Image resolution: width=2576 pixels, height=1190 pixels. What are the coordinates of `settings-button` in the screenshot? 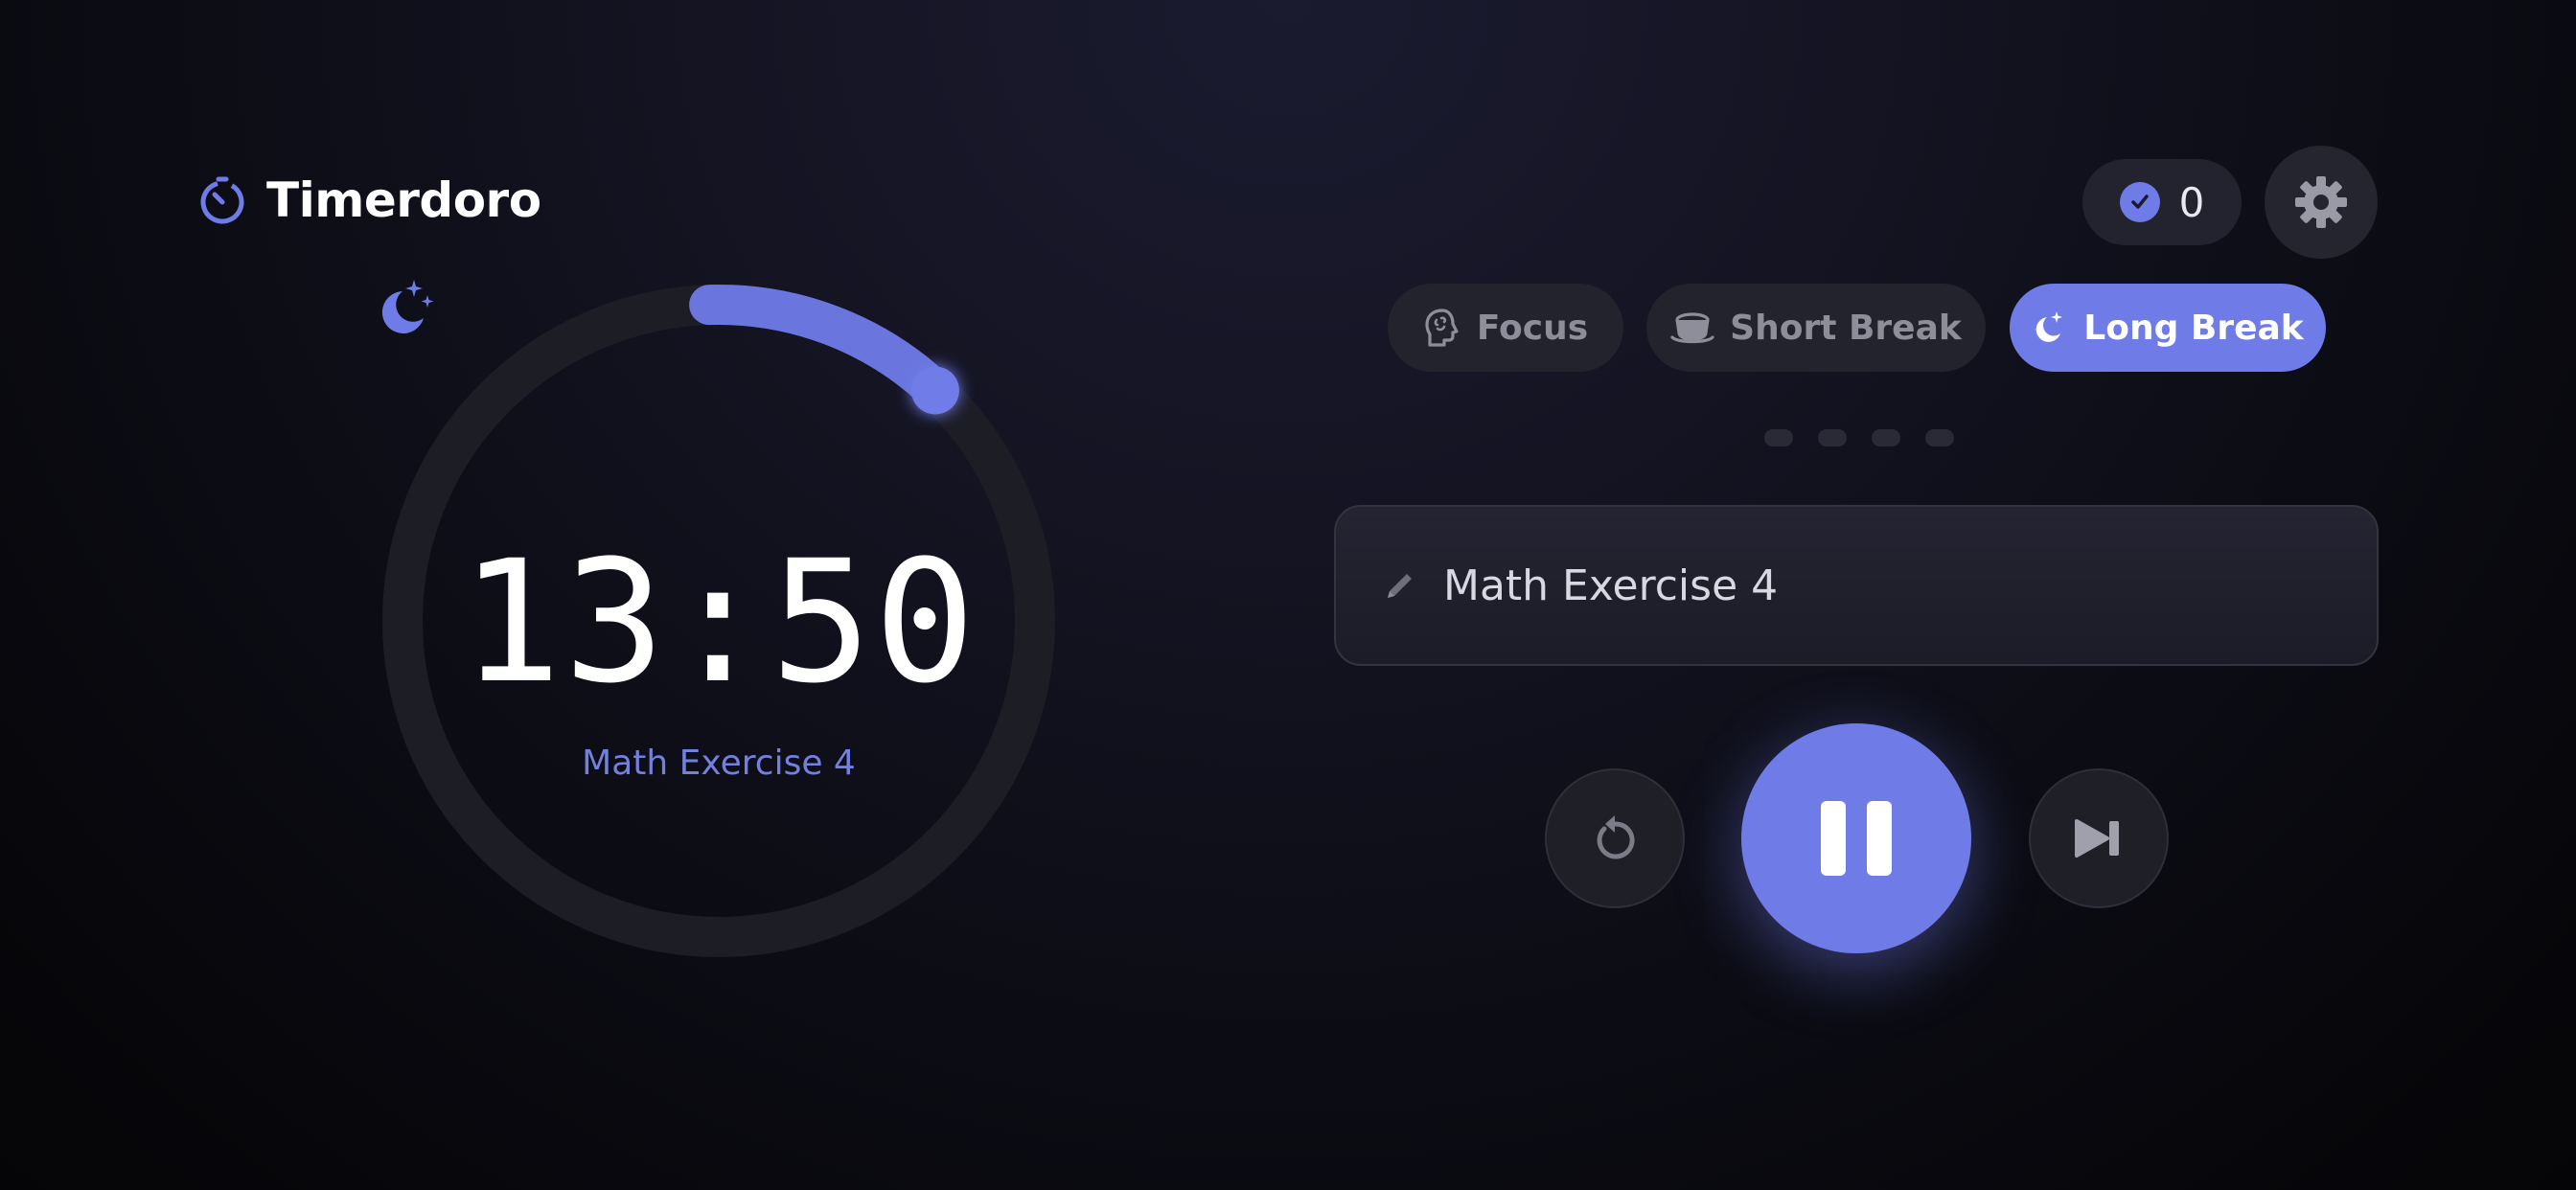 It's located at (2321, 203).